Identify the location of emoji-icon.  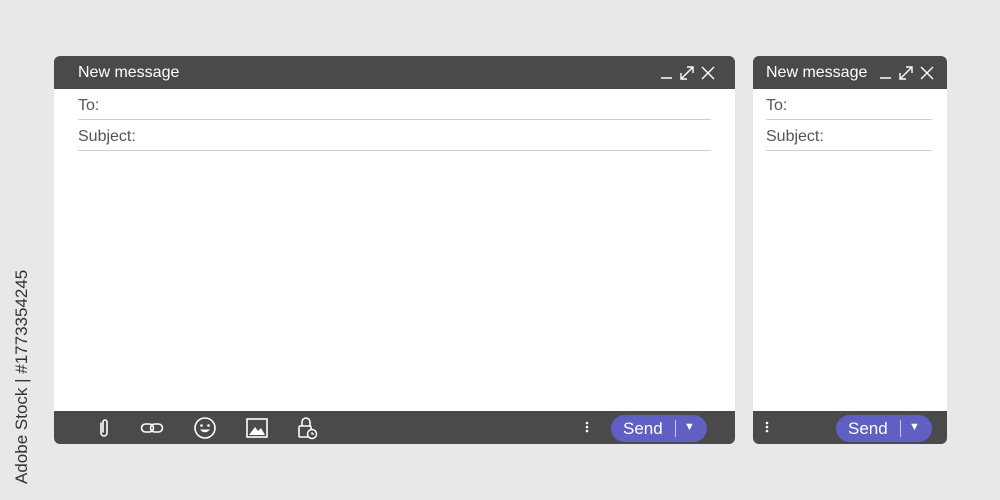
(205, 428).